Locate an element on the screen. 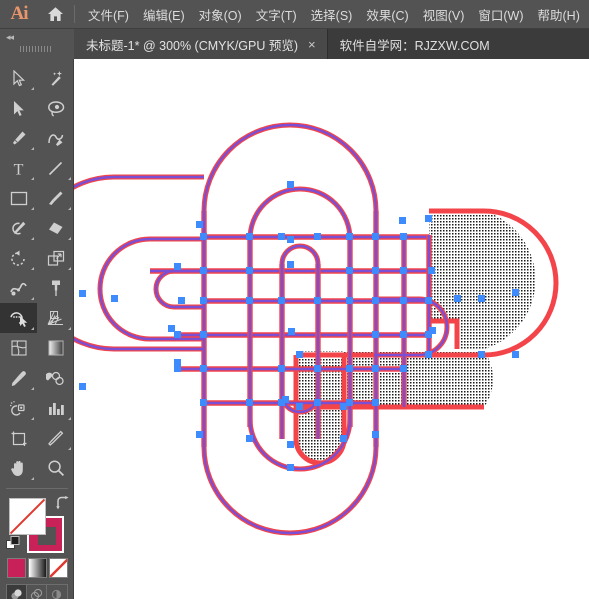 The image size is (589, 599). menu-edit: 编辑(E) is located at coordinates (164, 14).